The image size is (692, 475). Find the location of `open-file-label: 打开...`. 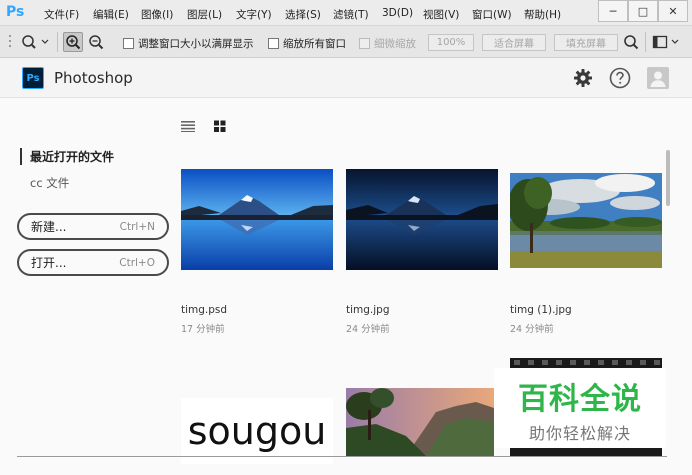

open-file-label: 打开... is located at coordinates (49, 263).